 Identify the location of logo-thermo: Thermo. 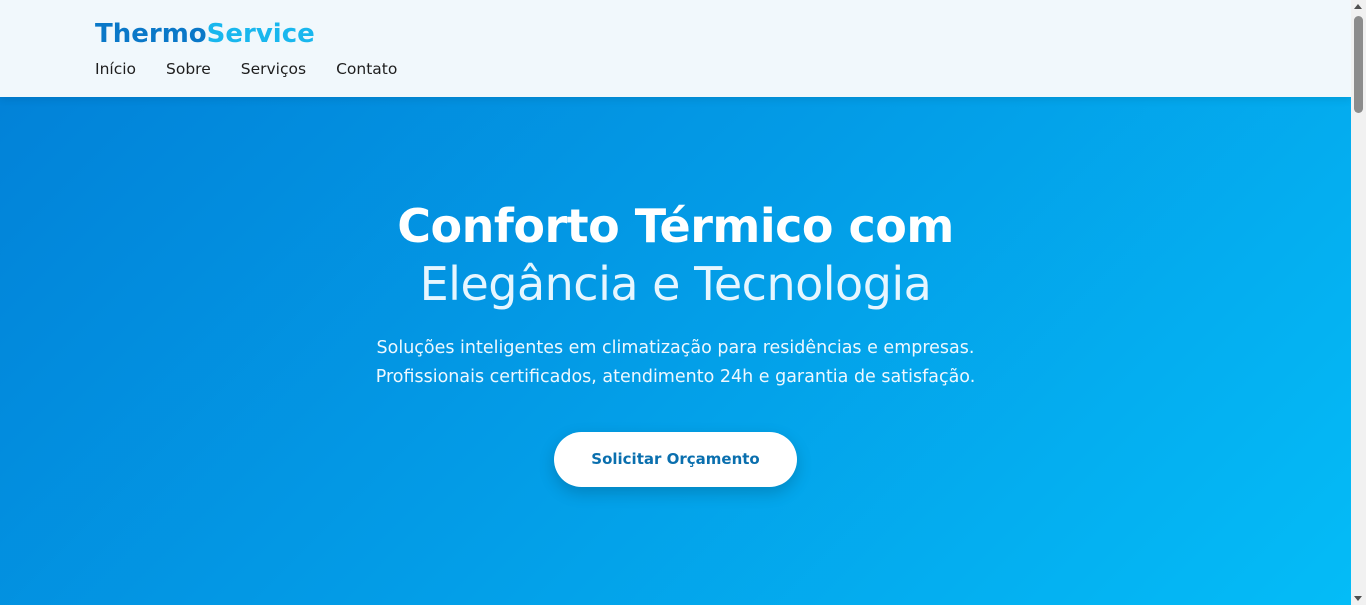
(151, 34).